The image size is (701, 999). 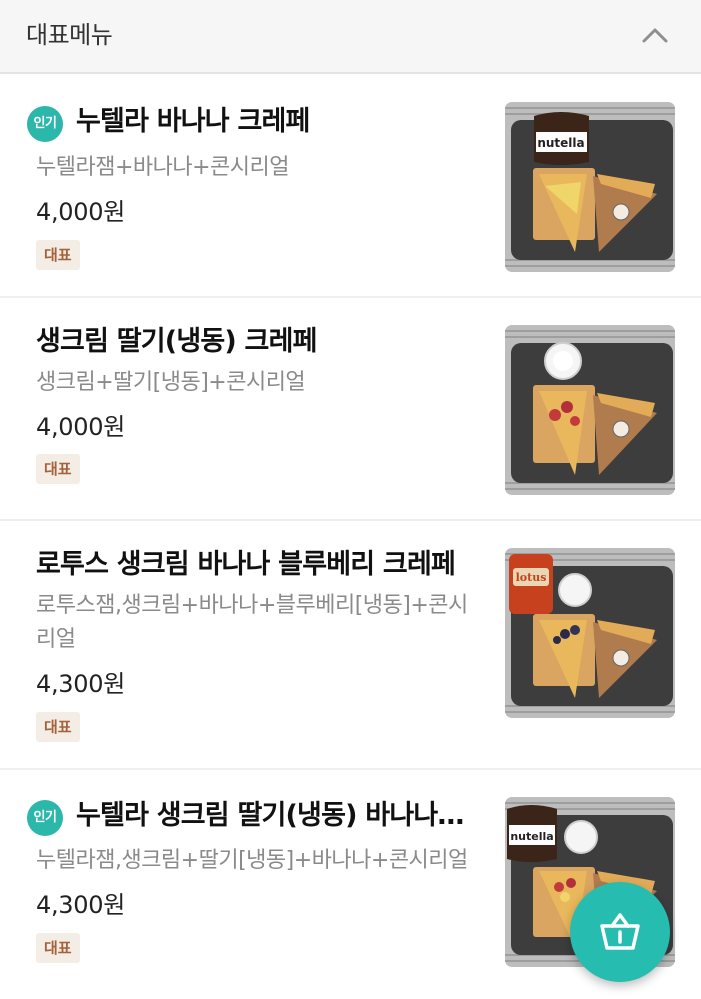 I want to click on menu-item-description: 로투스잼,생크림+바나나+블루베리[냉동]+콘시리얼, so click(x=252, y=622).